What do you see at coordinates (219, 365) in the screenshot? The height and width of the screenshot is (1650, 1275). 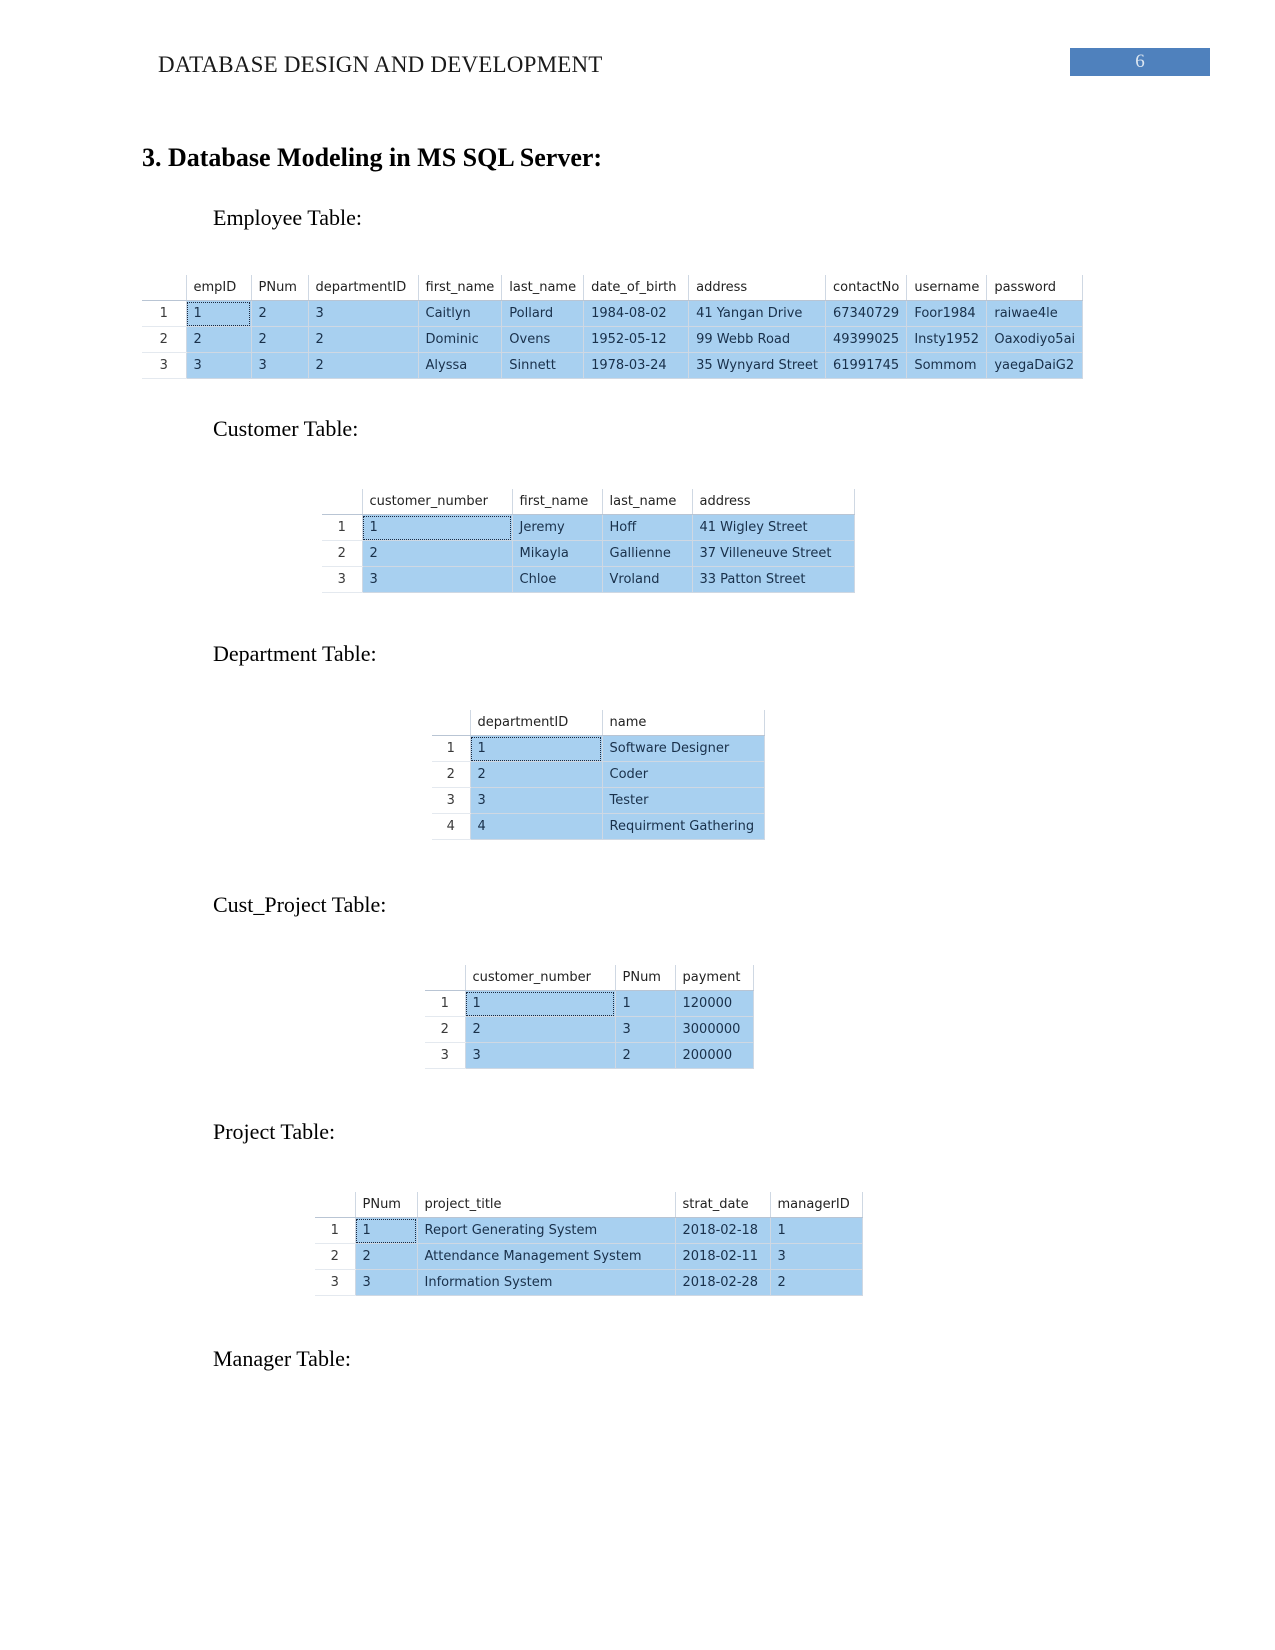 I see `cell-empid: 3` at bounding box center [219, 365].